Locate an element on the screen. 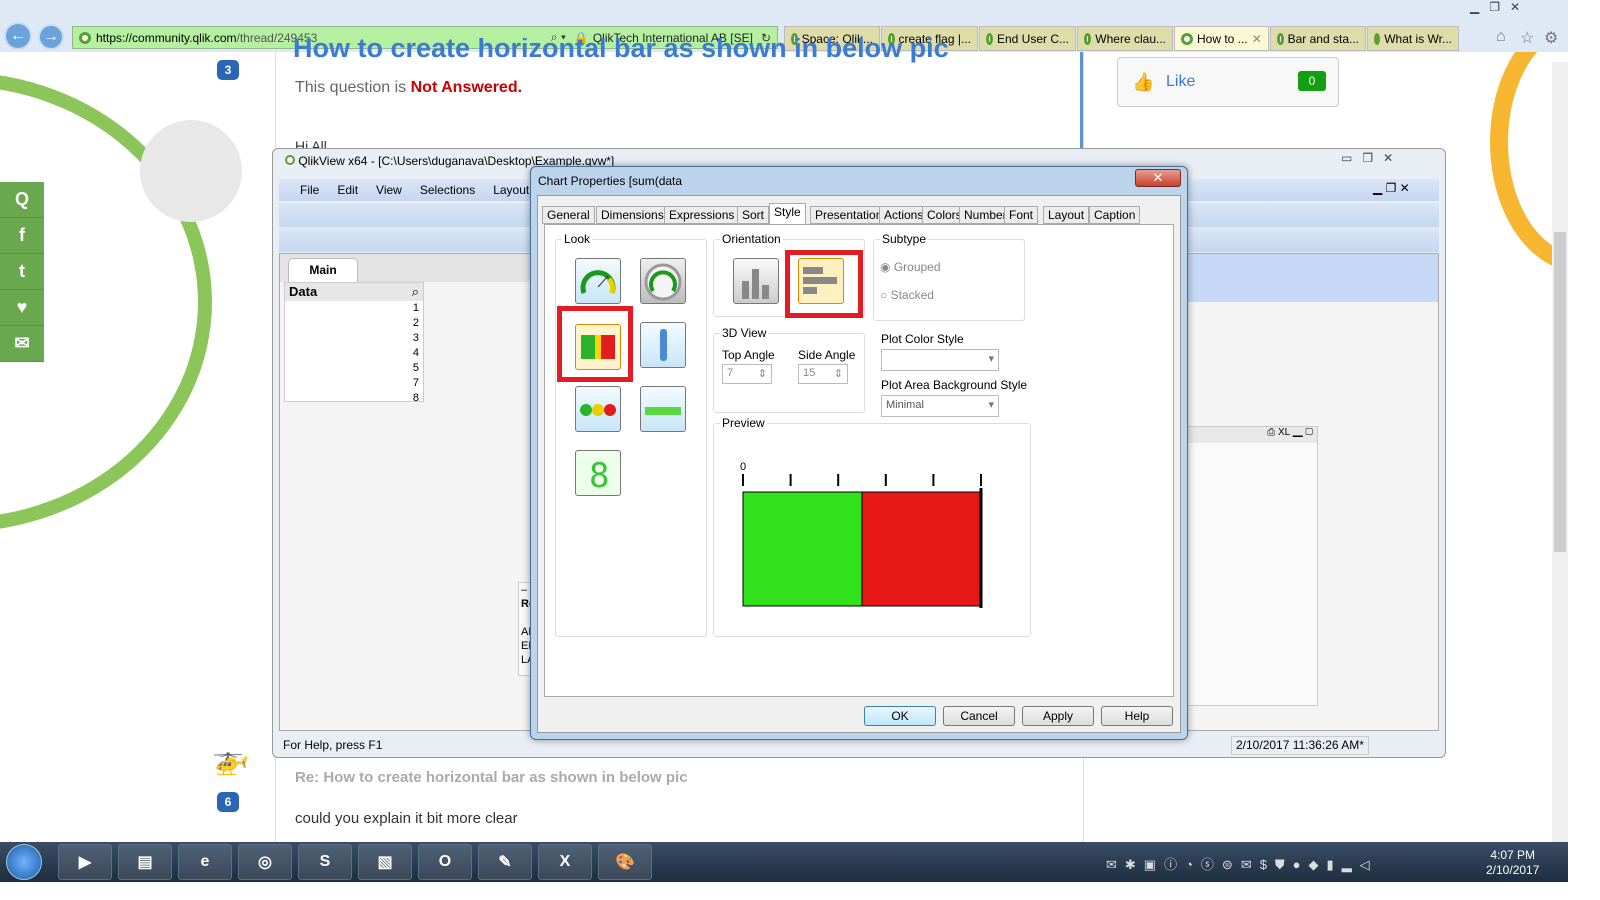  look-gauge-circular is located at coordinates (663, 281).